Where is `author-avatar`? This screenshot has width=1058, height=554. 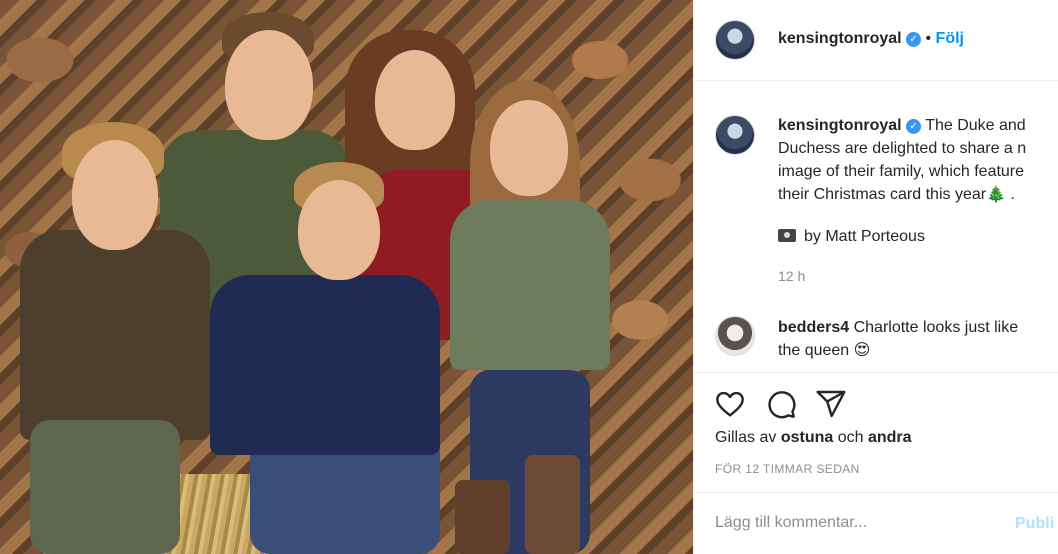 author-avatar is located at coordinates (735, 40).